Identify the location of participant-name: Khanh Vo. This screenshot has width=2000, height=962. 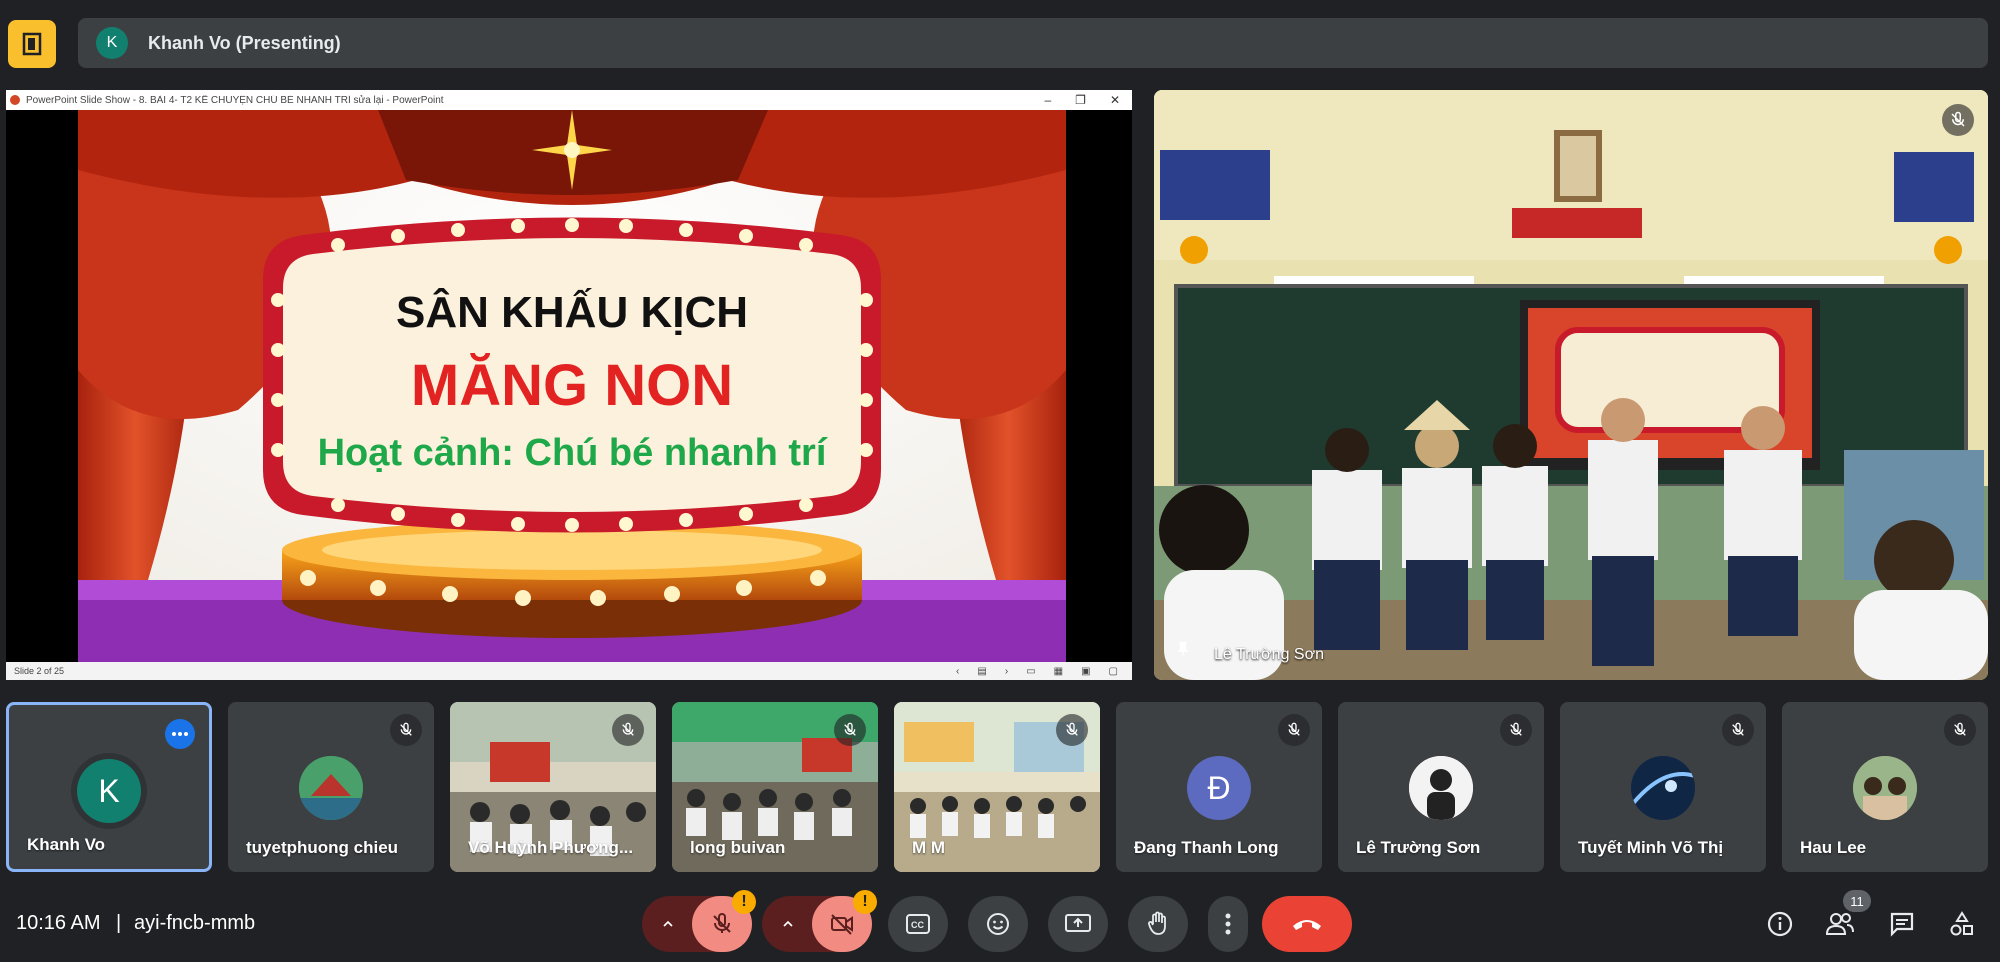
(66, 844).